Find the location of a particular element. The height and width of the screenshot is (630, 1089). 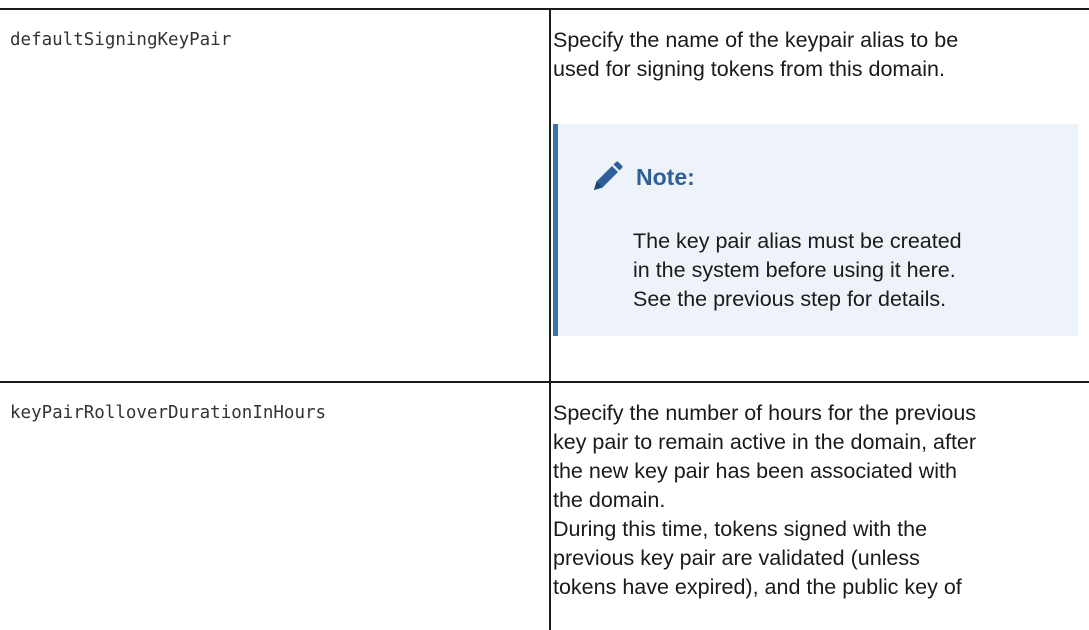

row-divider is located at coordinates (544, 382).